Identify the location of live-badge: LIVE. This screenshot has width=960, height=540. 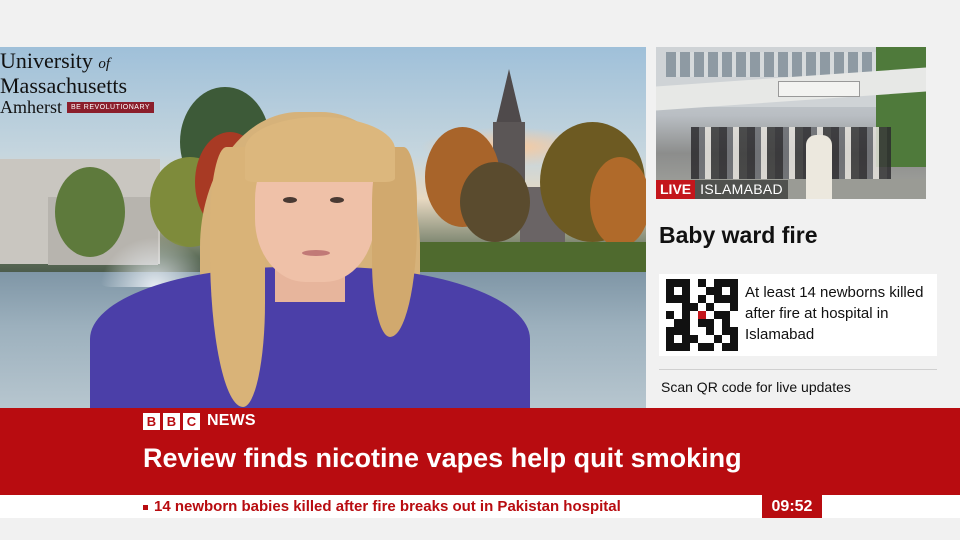
(676, 189).